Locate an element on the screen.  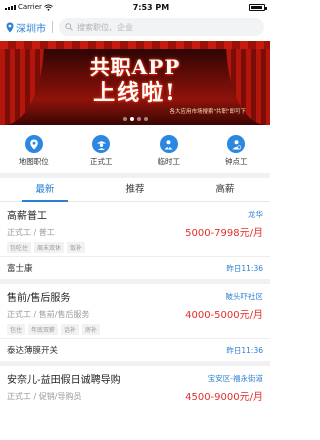
job-tag: 话补 is located at coordinates (70, 329).